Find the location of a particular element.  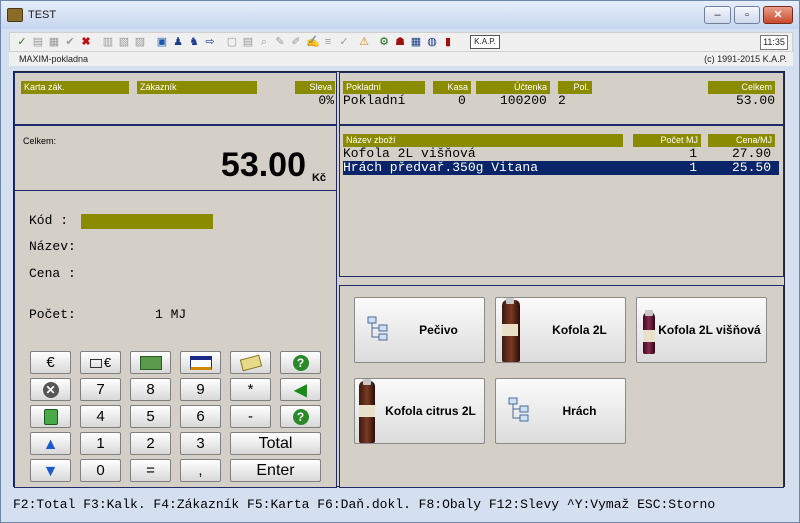

total-value: 53.00 is located at coordinates (755, 100).